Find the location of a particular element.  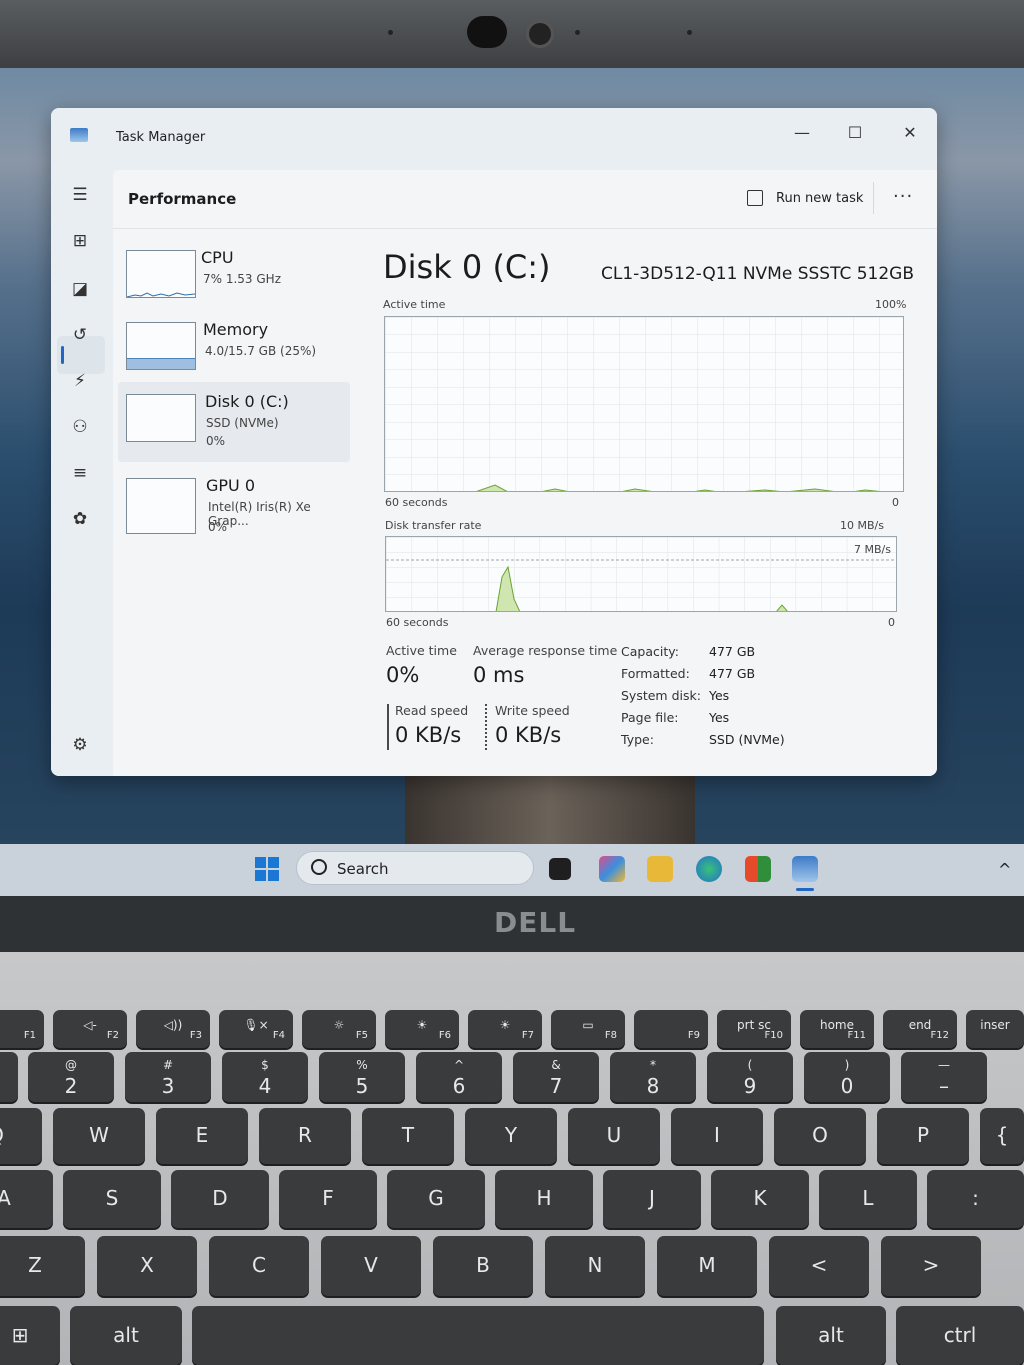

number-key: ) 0 is located at coordinates (847, 1077).